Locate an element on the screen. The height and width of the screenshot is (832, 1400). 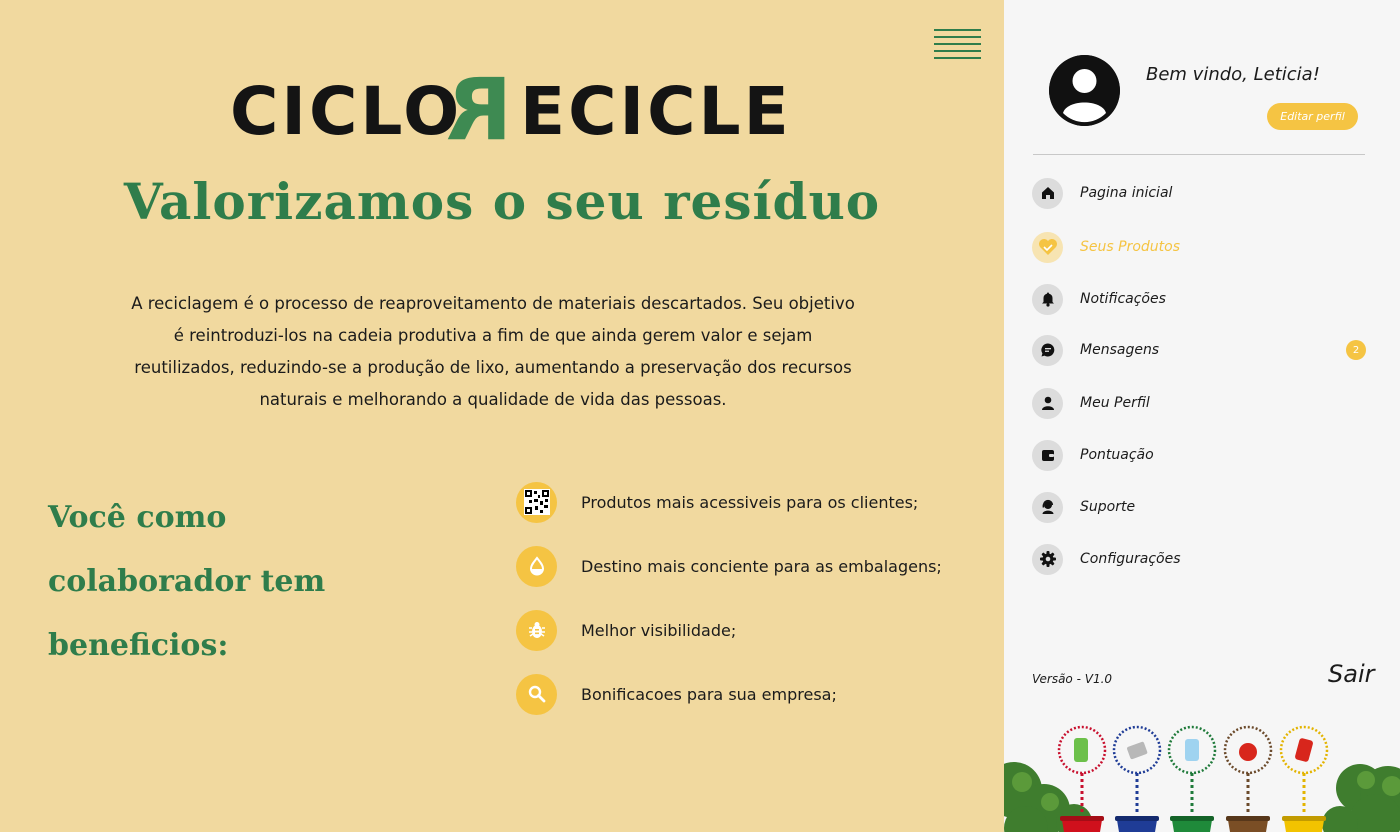
hamburger-menu-icon is located at coordinates (958, 44).